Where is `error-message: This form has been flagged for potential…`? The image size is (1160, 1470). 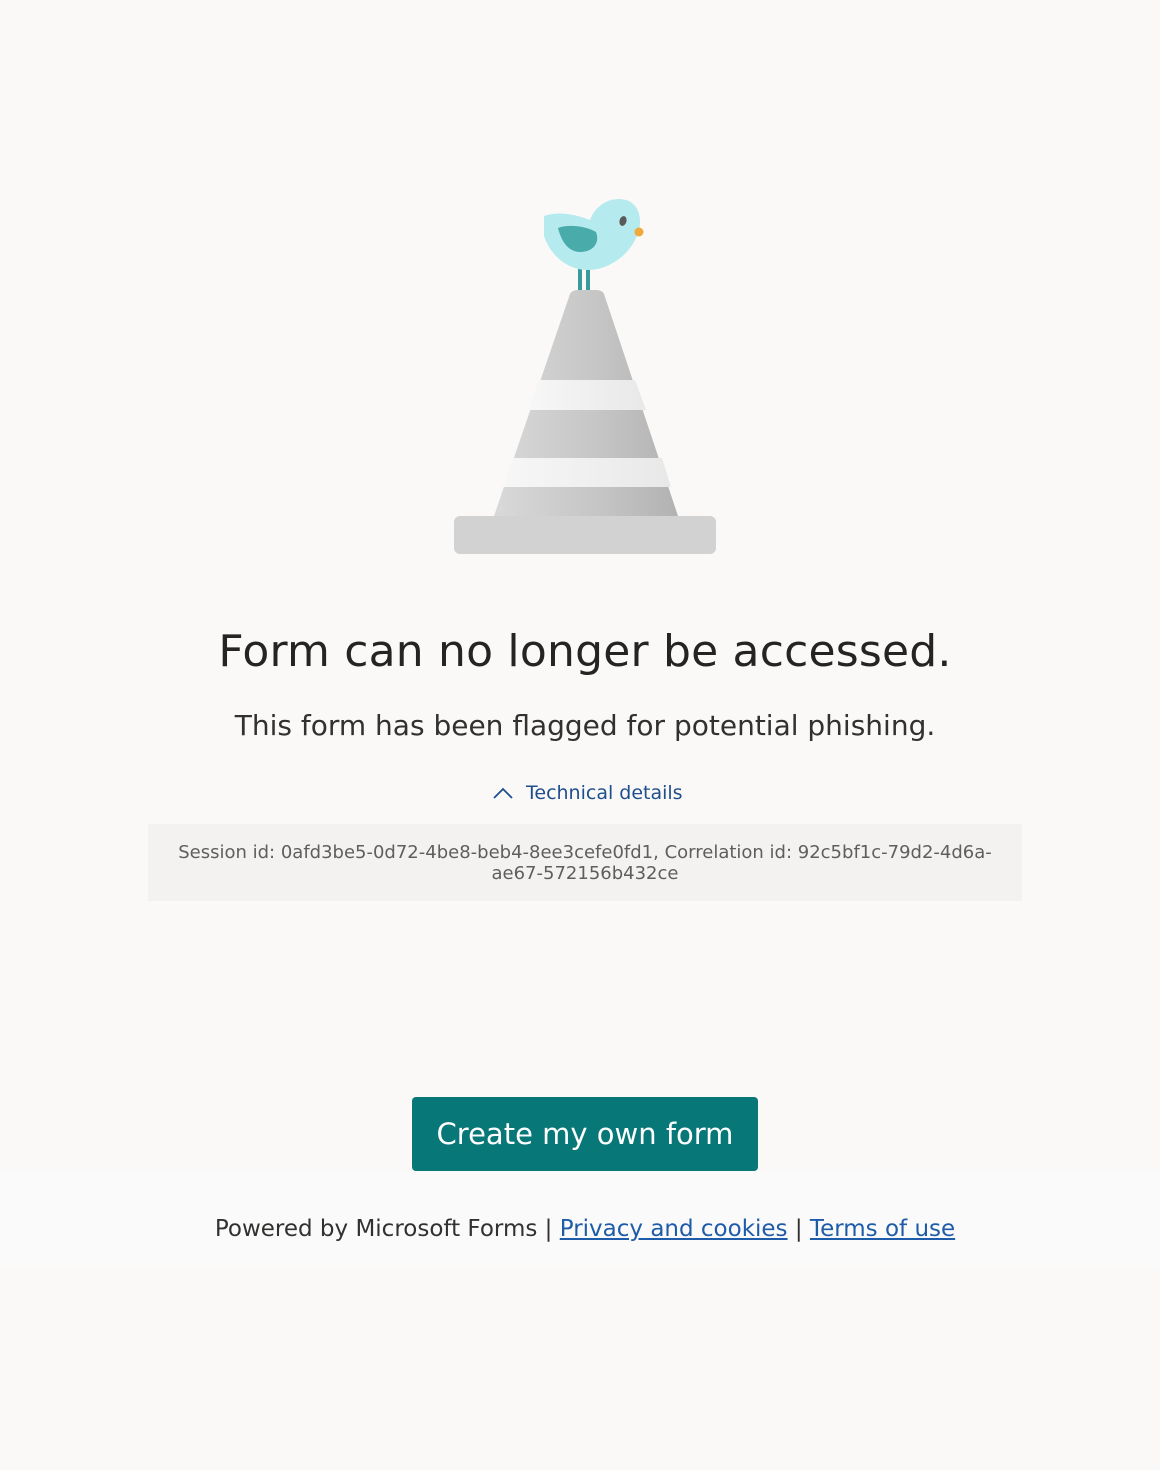 error-message: This form has been flagged for potential… is located at coordinates (585, 725).